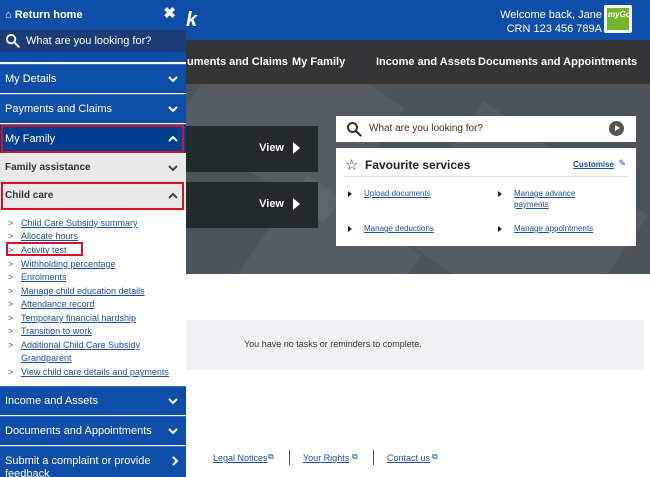 This screenshot has height=477, width=650. What do you see at coordinates (93, 78) in the screenshot?
I see `sidebar-item-my-details: My Details` at bounding box center [93, 78].